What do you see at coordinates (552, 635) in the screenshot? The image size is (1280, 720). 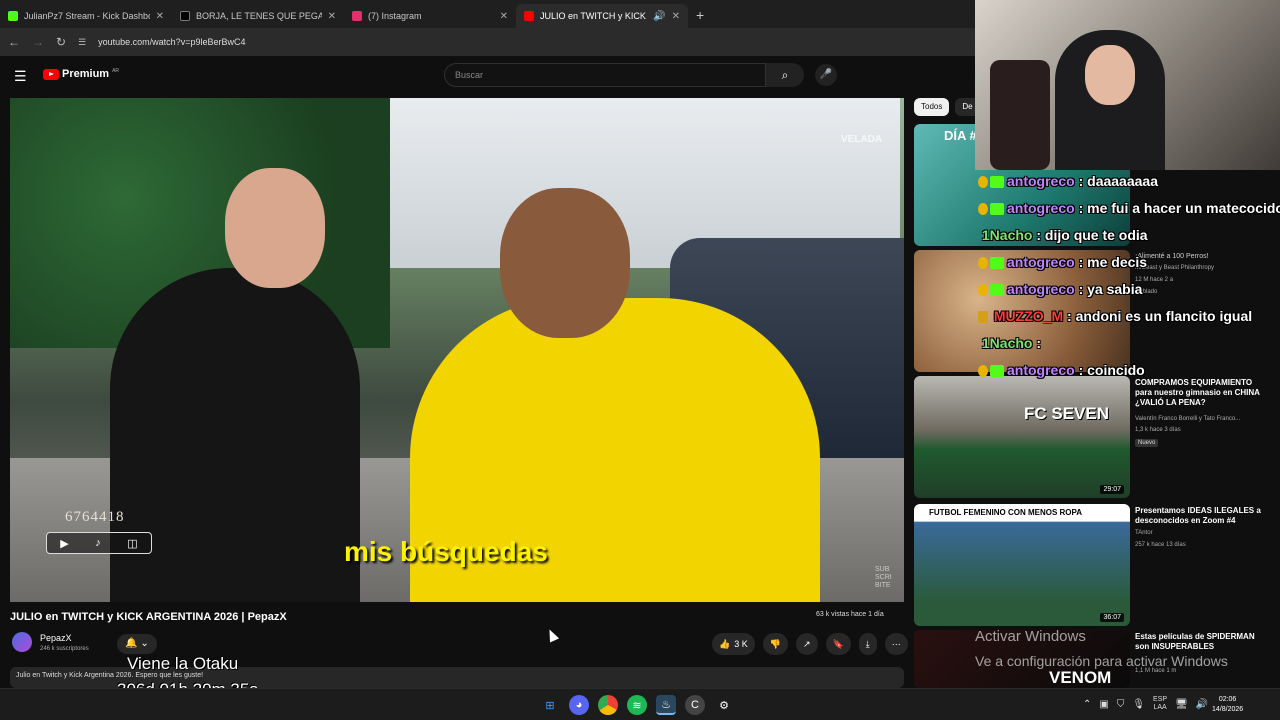 I see `mouse-cursor` at bounding box center [552, 635].